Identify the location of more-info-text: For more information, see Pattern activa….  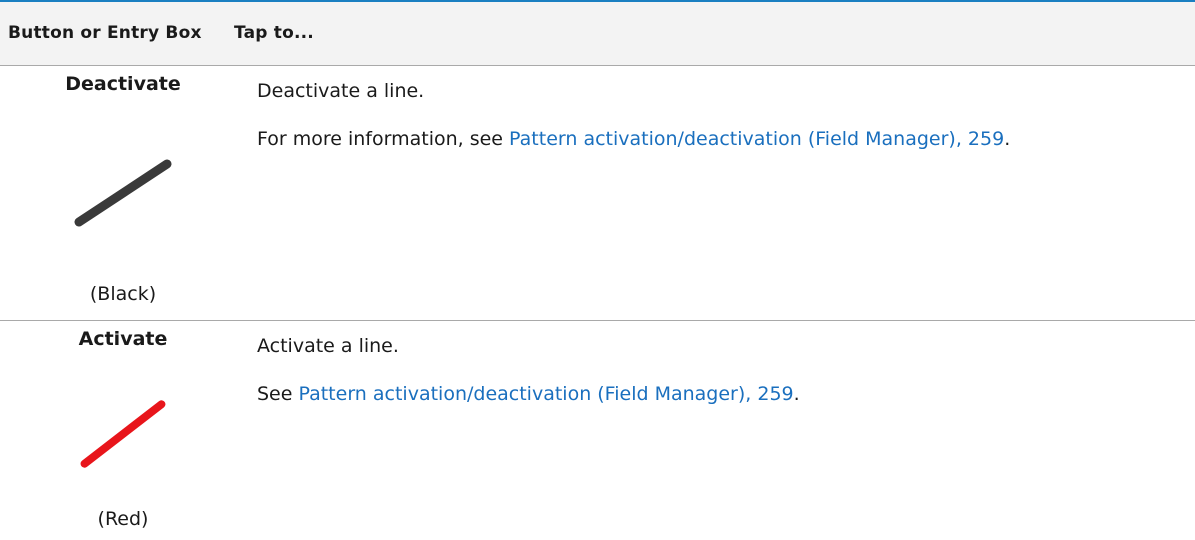
(707, 140).